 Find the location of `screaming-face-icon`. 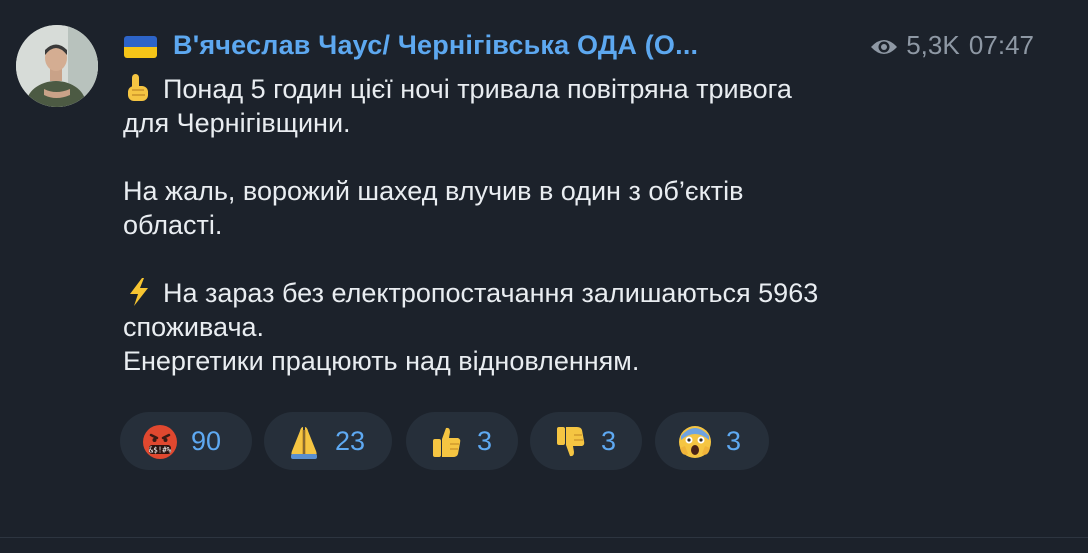

screaming-face-icon is located at coordinates (695, 442).